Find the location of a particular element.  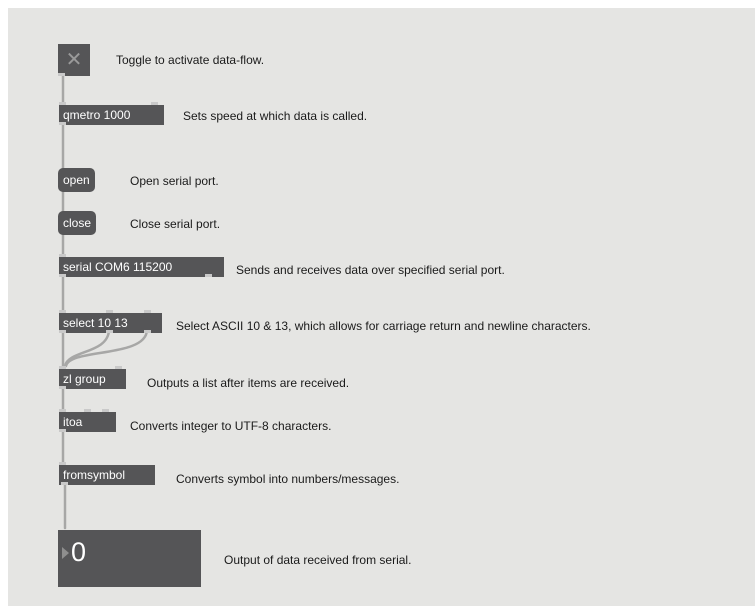

toggle-outlet is located at coordinates (61, 74).